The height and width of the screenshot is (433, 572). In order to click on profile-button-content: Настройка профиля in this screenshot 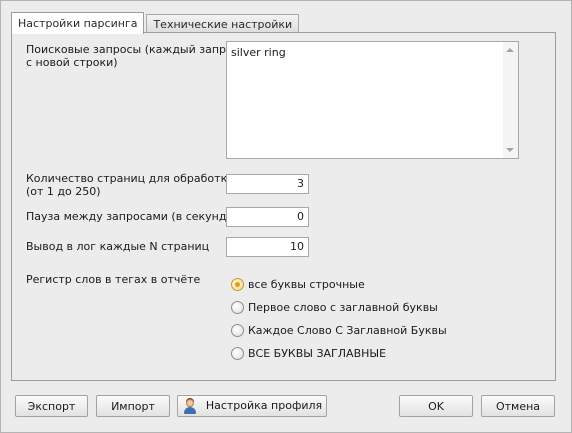, I will do `click(252, 406)`.